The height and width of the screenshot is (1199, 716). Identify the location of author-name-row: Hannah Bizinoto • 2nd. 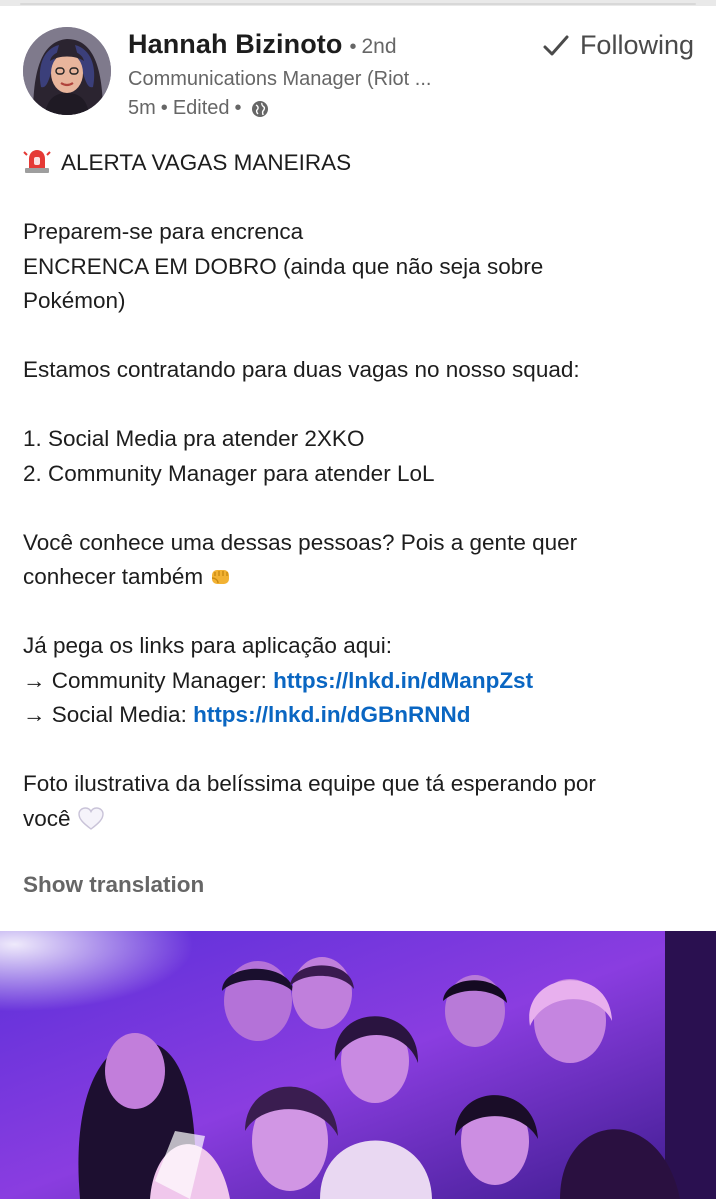
(262, 44).